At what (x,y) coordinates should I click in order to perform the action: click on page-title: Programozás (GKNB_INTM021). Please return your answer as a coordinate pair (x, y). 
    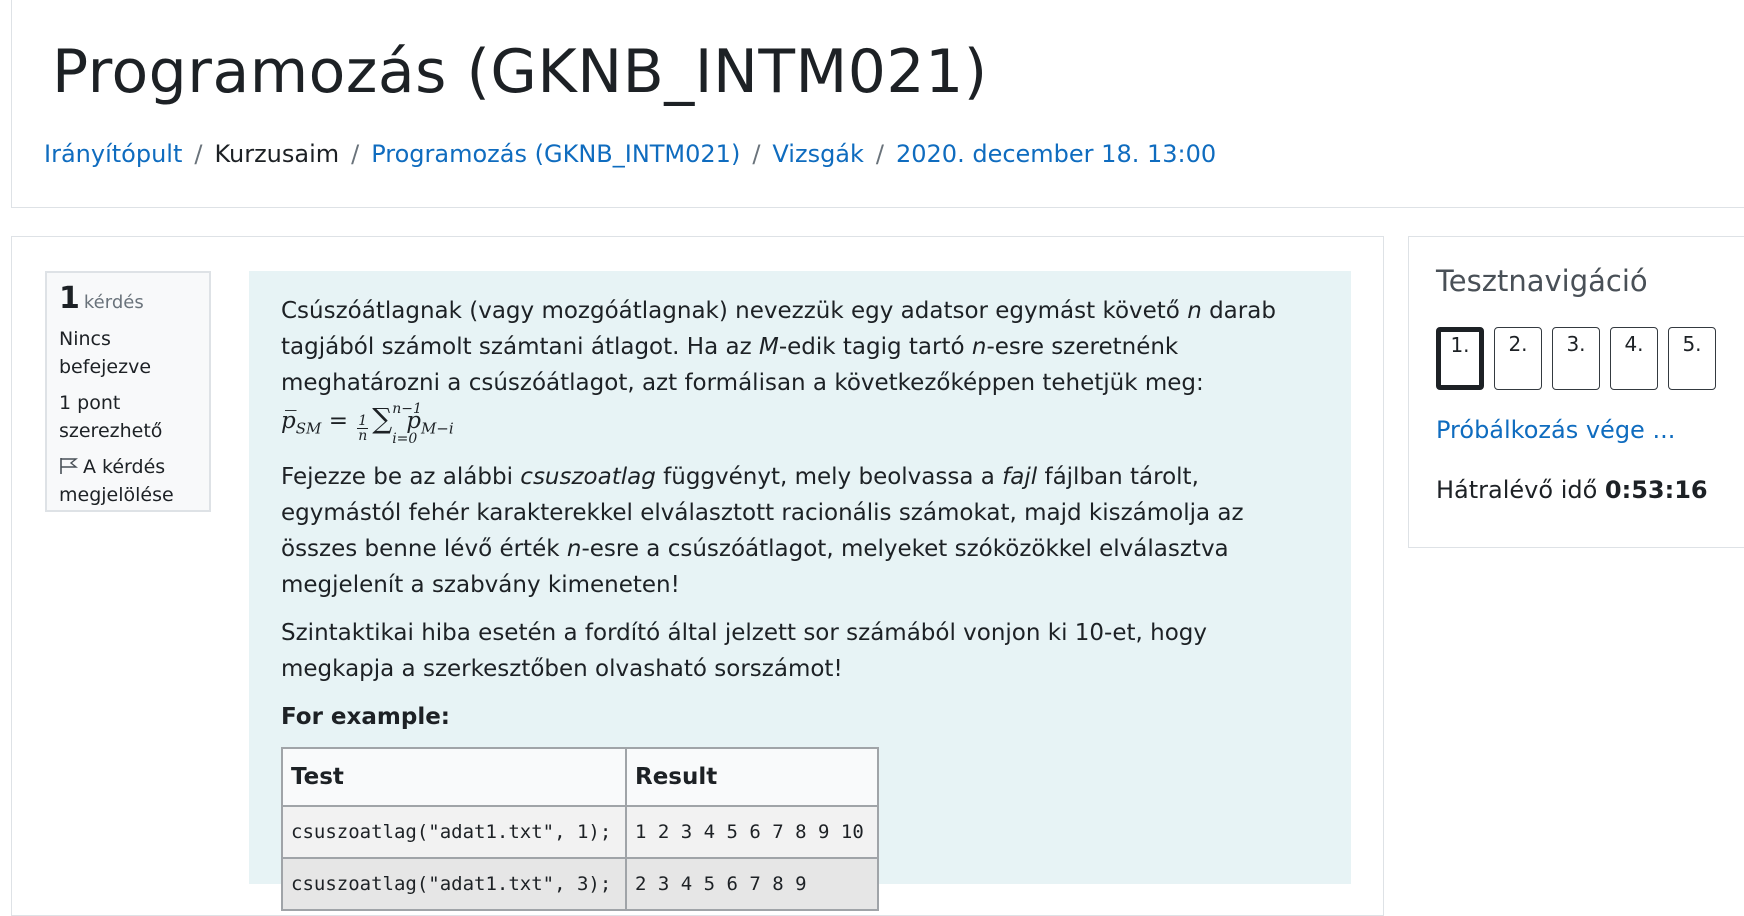
    Looking at the image, I should click on (520, 72).